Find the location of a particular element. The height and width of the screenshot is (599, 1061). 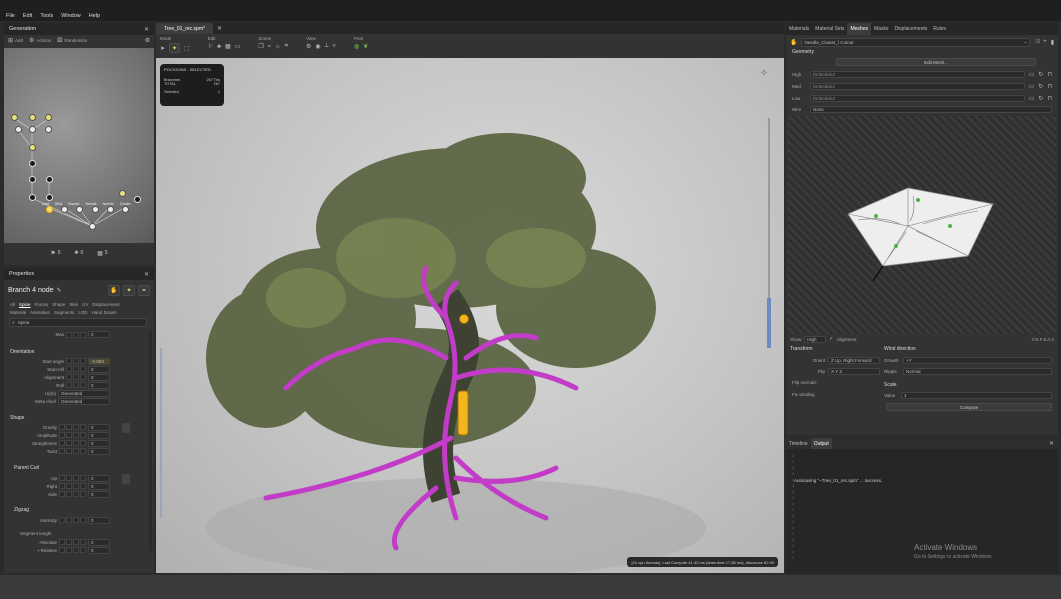

tab-uv: UV is located at coordinates (85, 304).